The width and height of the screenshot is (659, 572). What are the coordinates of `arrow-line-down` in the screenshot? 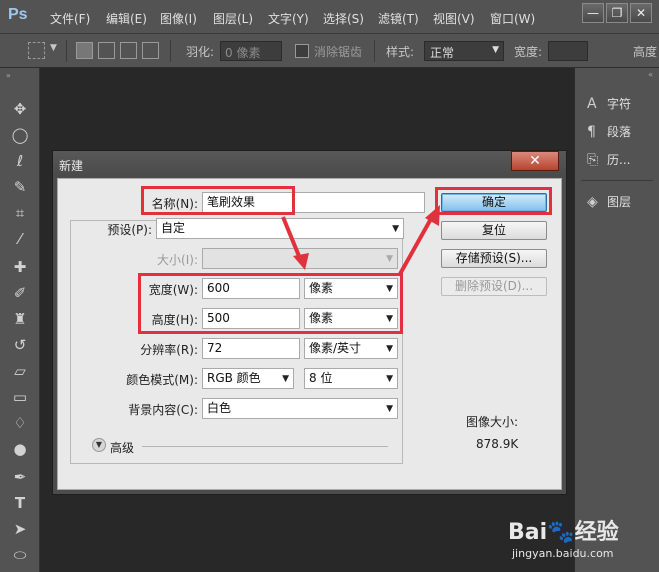 It's located at (292, 239).